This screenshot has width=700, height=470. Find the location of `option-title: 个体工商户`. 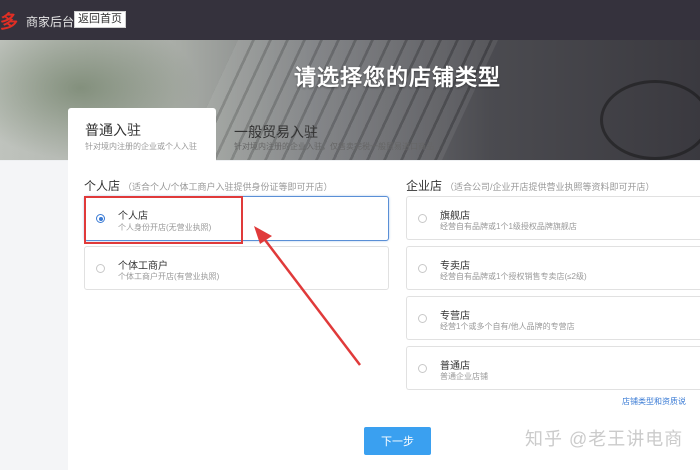

option-title: 个体工商户 is located at coordinates (143, 266).